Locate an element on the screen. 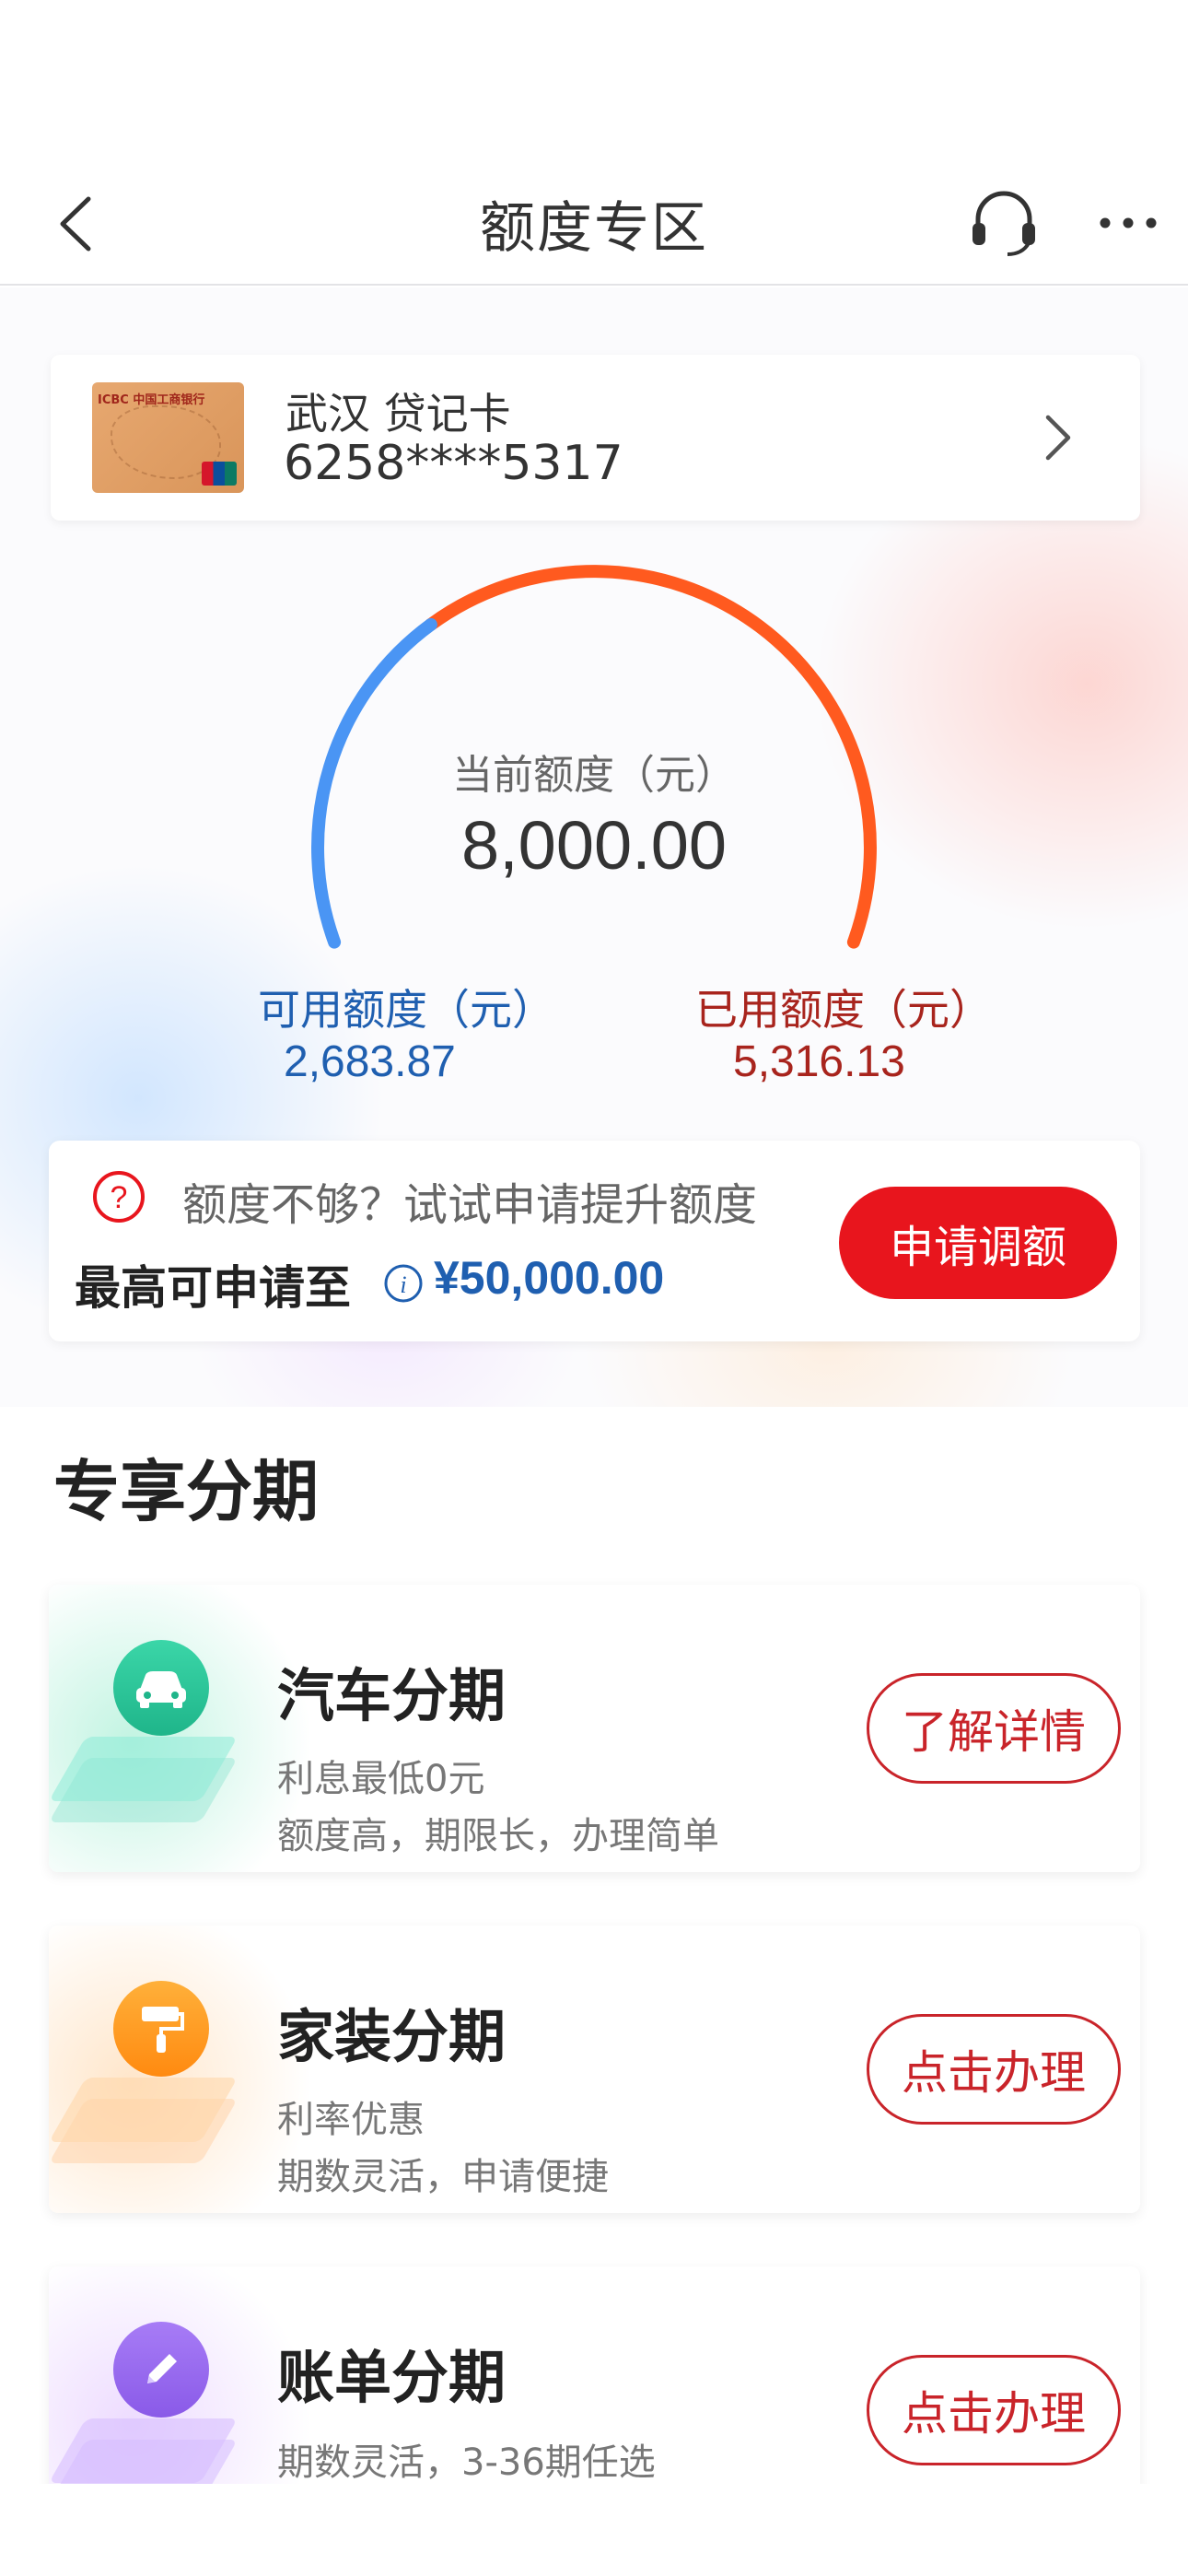 The height and width of the screenshot is (2576, 1188). info-icon: i is located at coordinates (403, 1283).